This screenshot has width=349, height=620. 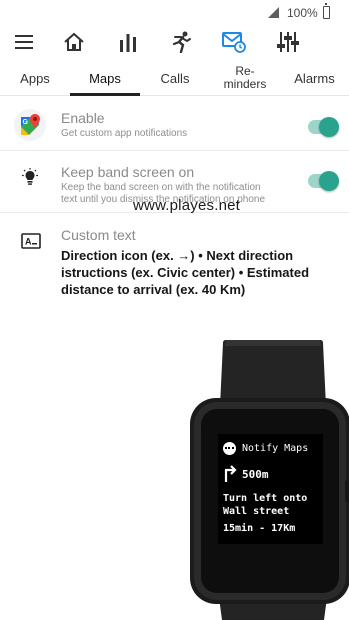 What do you see at coordinates (323, 181) in the screenshot?
I see `keep-screen-toggle` at bounding box center [323, 181].